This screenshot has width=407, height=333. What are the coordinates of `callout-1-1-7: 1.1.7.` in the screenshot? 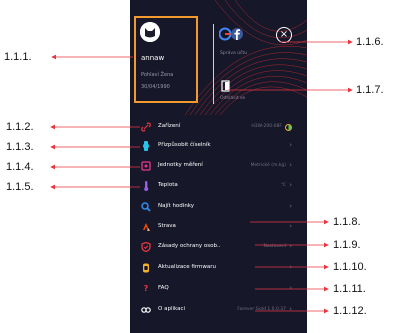 It's located at (370, 90).